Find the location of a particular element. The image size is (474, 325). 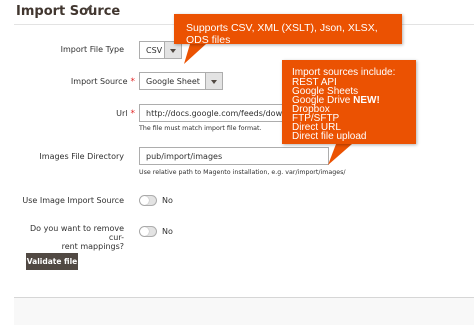

callout-pointer-formats is located at coordinates (195, 54).